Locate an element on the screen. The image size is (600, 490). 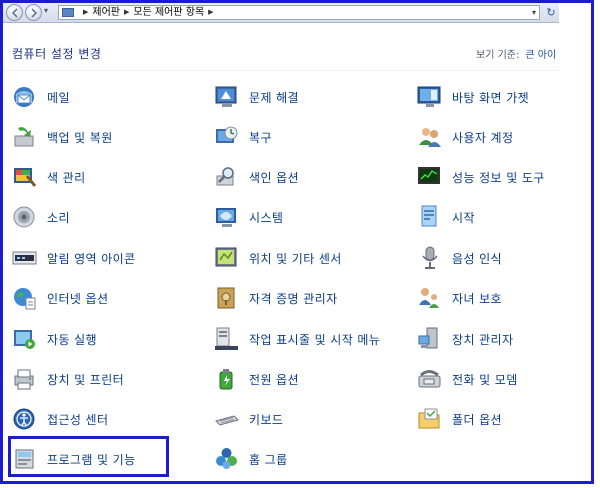
parental-controls-icon is located at coordinates (429, 298).